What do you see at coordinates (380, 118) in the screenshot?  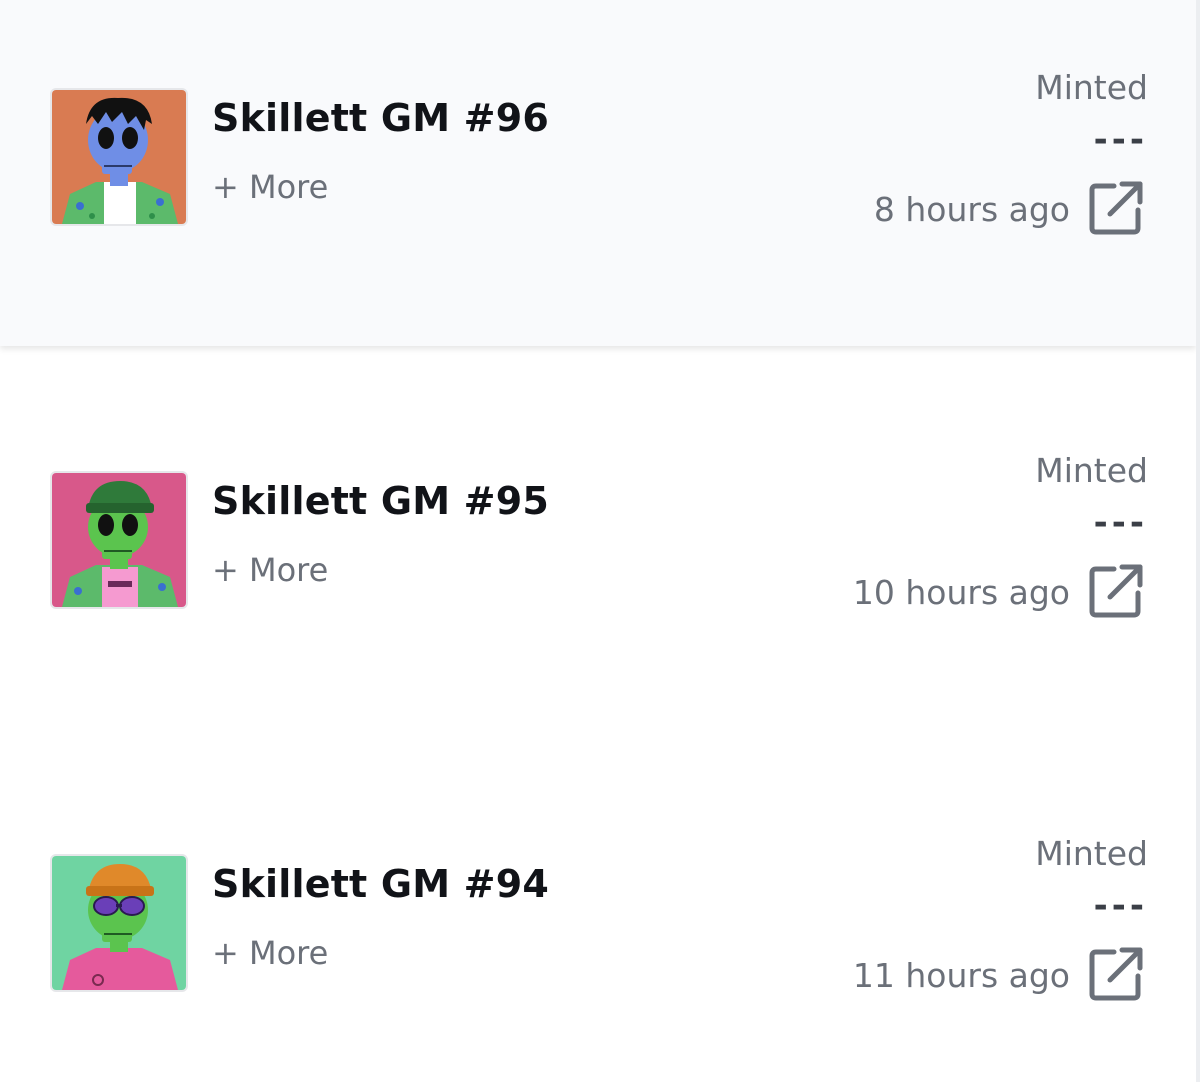 I see `item-title: Skillett GM #96` at bounding box center [380, 118].